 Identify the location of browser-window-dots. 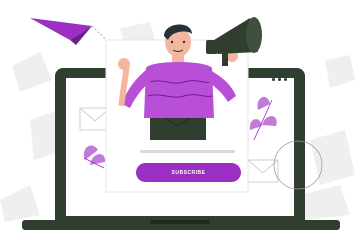
(279, 79).